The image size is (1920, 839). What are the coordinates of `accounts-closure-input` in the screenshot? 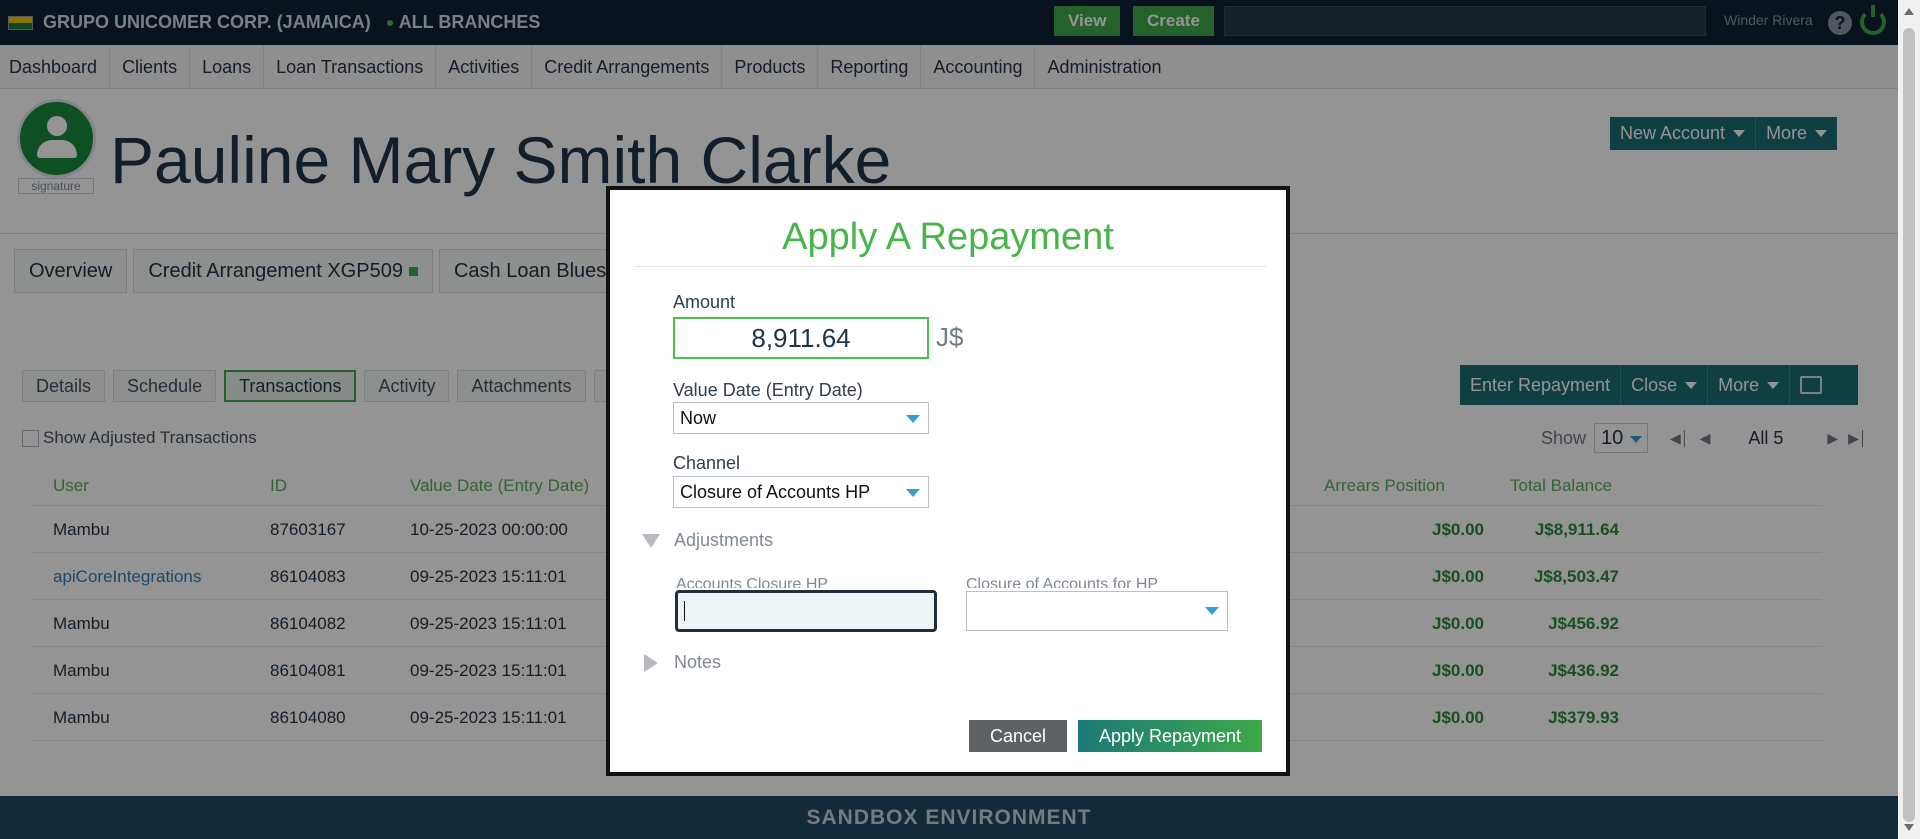 It's located at (806, 611).